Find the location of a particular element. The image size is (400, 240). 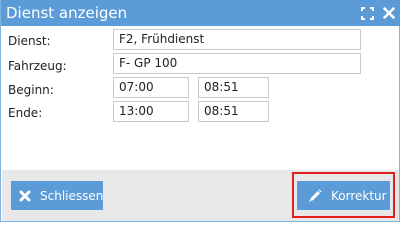

beginn-second-time-field: 08:51 is located at coordinates (233, 87).